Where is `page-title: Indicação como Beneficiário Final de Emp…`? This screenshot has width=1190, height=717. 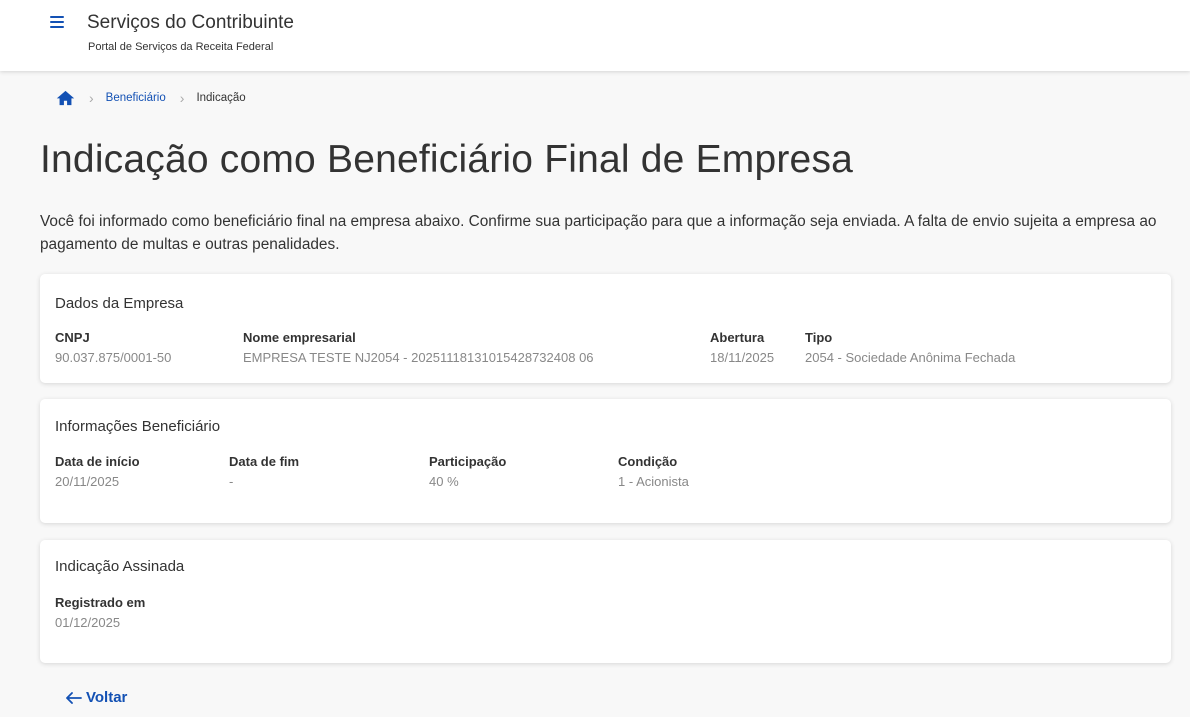 page-title: Indicação como Beneficiário Final de Emp… is located at coordinates (447, 159).